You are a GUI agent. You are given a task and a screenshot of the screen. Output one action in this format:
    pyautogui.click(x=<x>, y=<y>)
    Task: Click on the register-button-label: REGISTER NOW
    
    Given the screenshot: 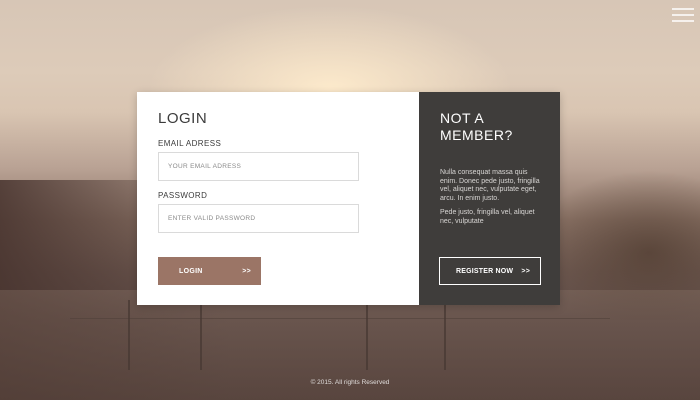 What is the action you would take?
    pyautogui.click(x=485, y=271)
    